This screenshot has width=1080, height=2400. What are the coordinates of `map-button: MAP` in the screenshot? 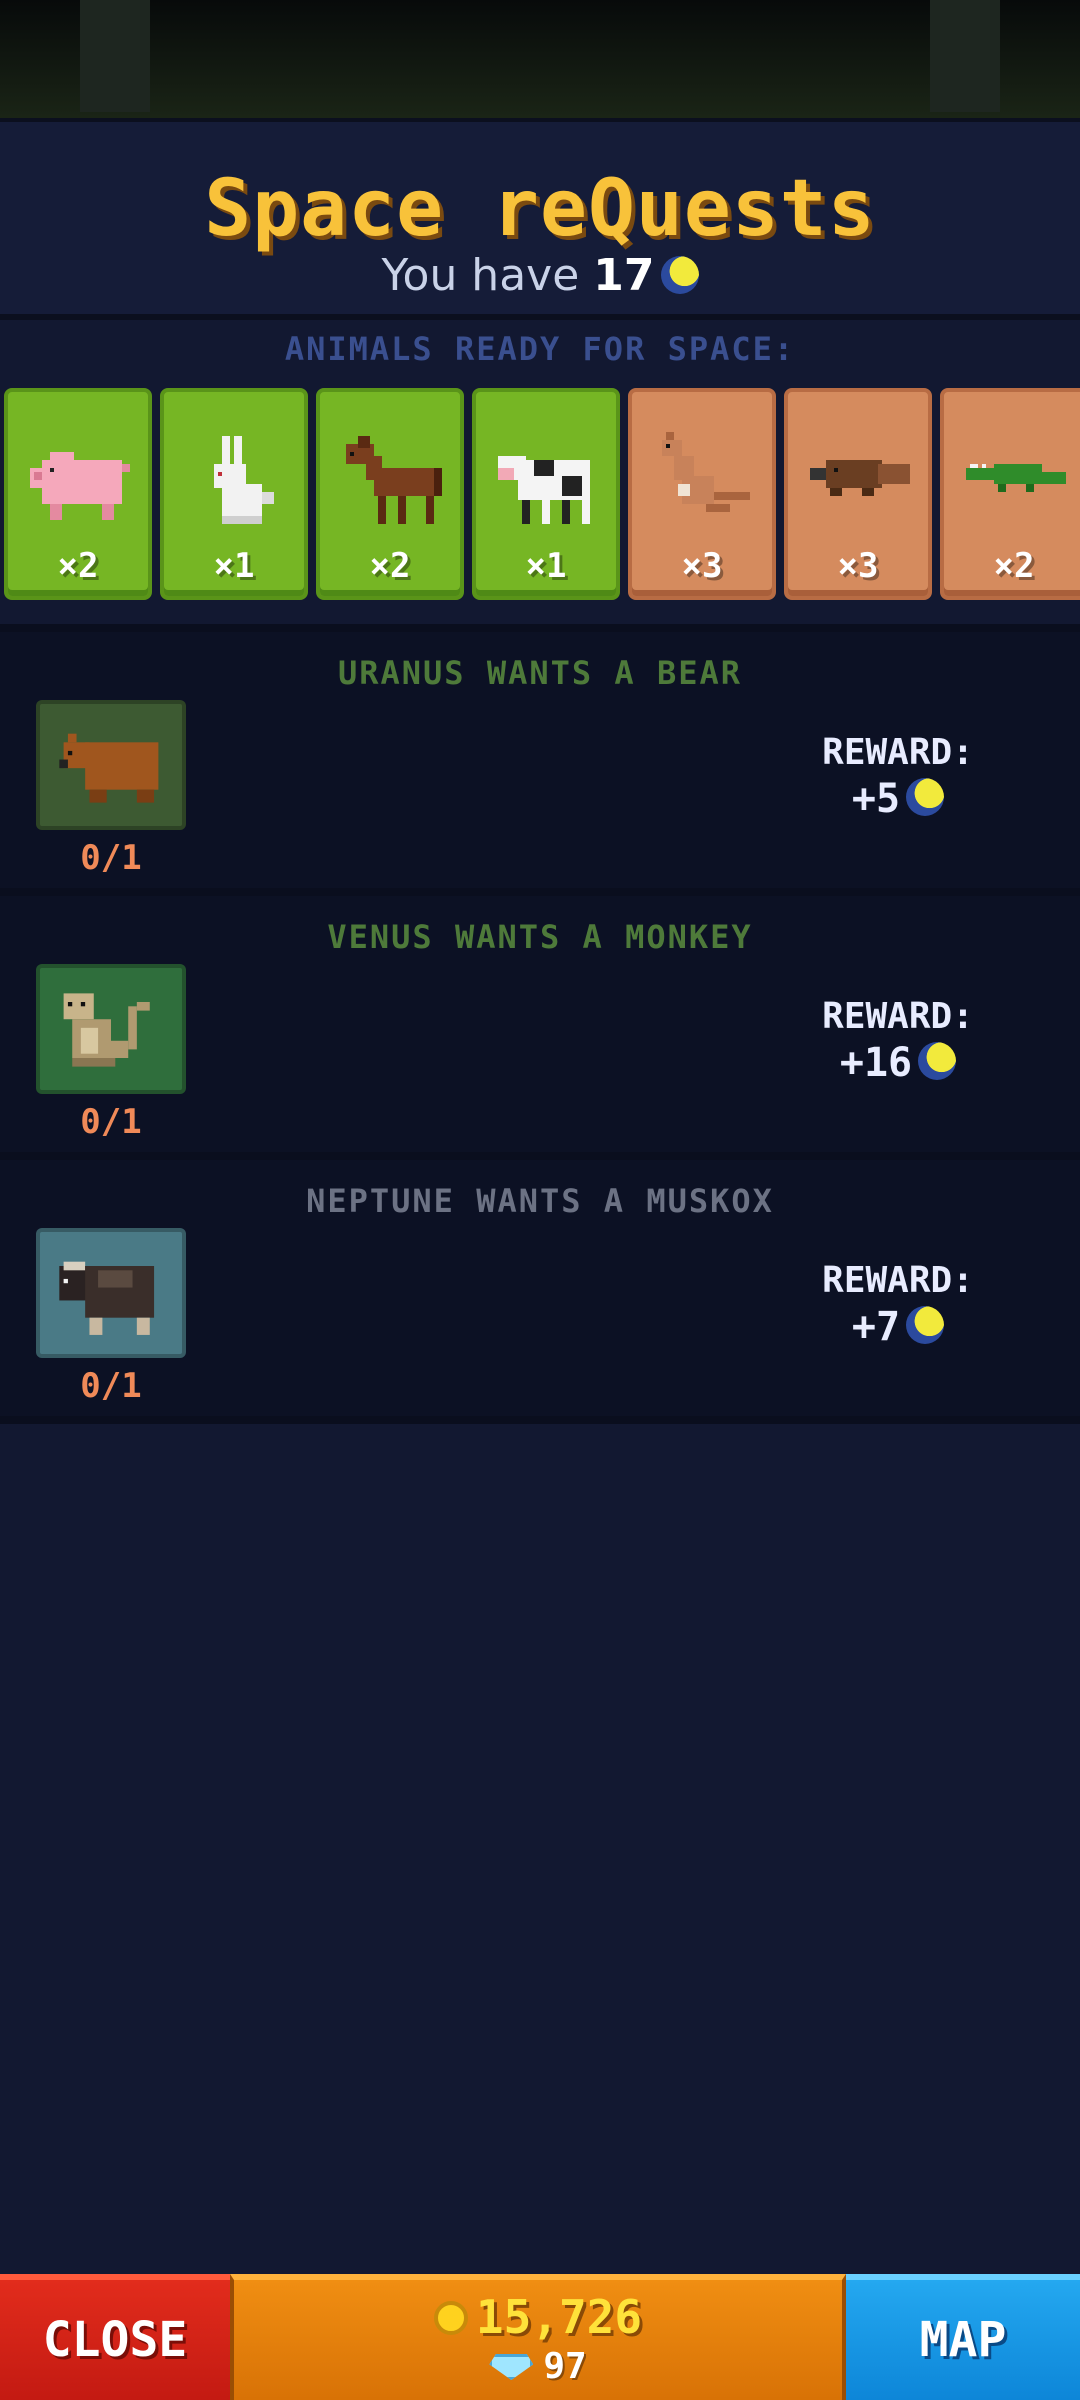 It's located at (963, 2337).